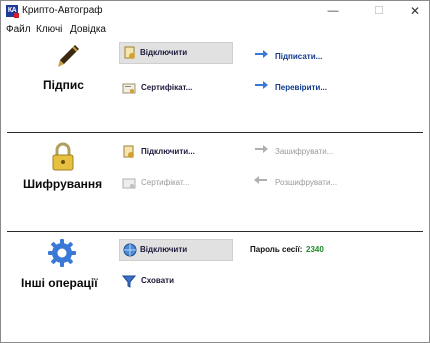 The height and width of the screenshot is (343, 430). What do you see at coordinates (315, 249) in the screenshot?
I see `session-password-value: 2340` at bounding box center [315, 249].